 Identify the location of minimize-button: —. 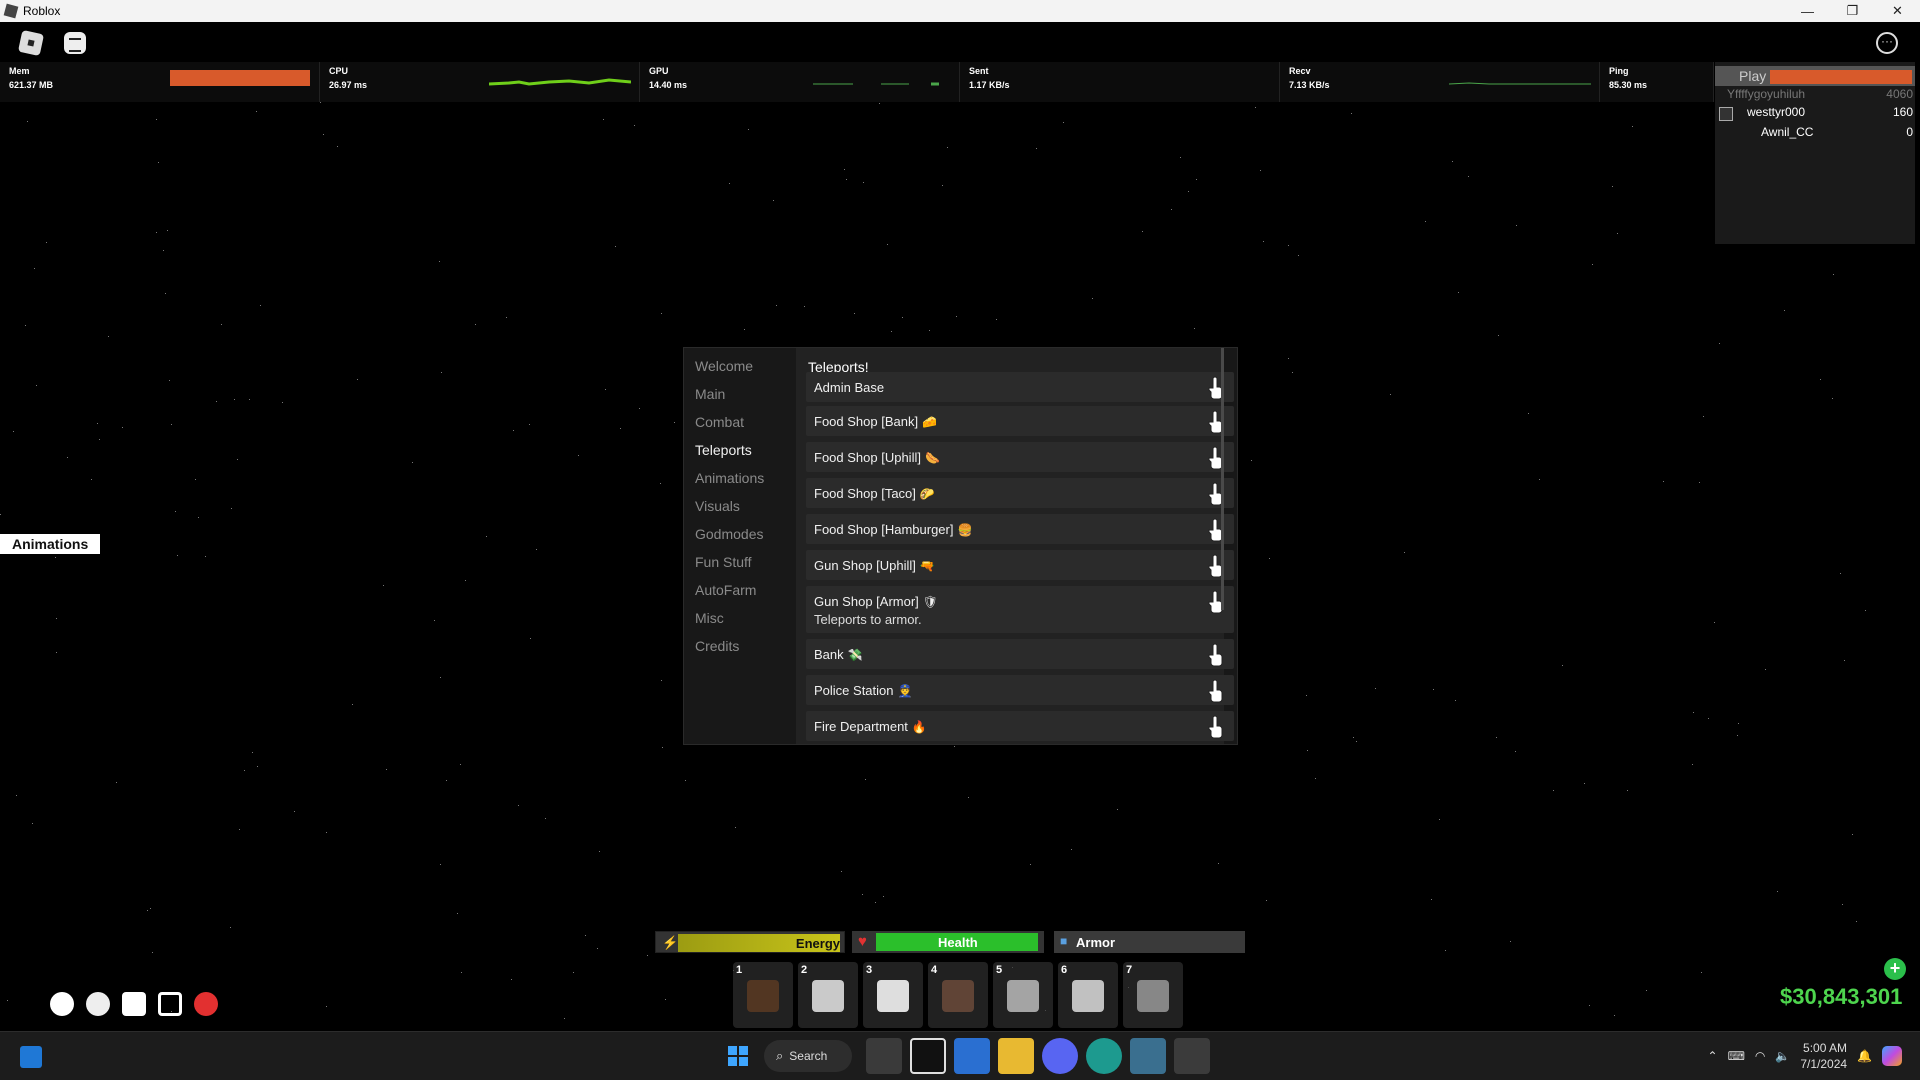
(1807, 11).